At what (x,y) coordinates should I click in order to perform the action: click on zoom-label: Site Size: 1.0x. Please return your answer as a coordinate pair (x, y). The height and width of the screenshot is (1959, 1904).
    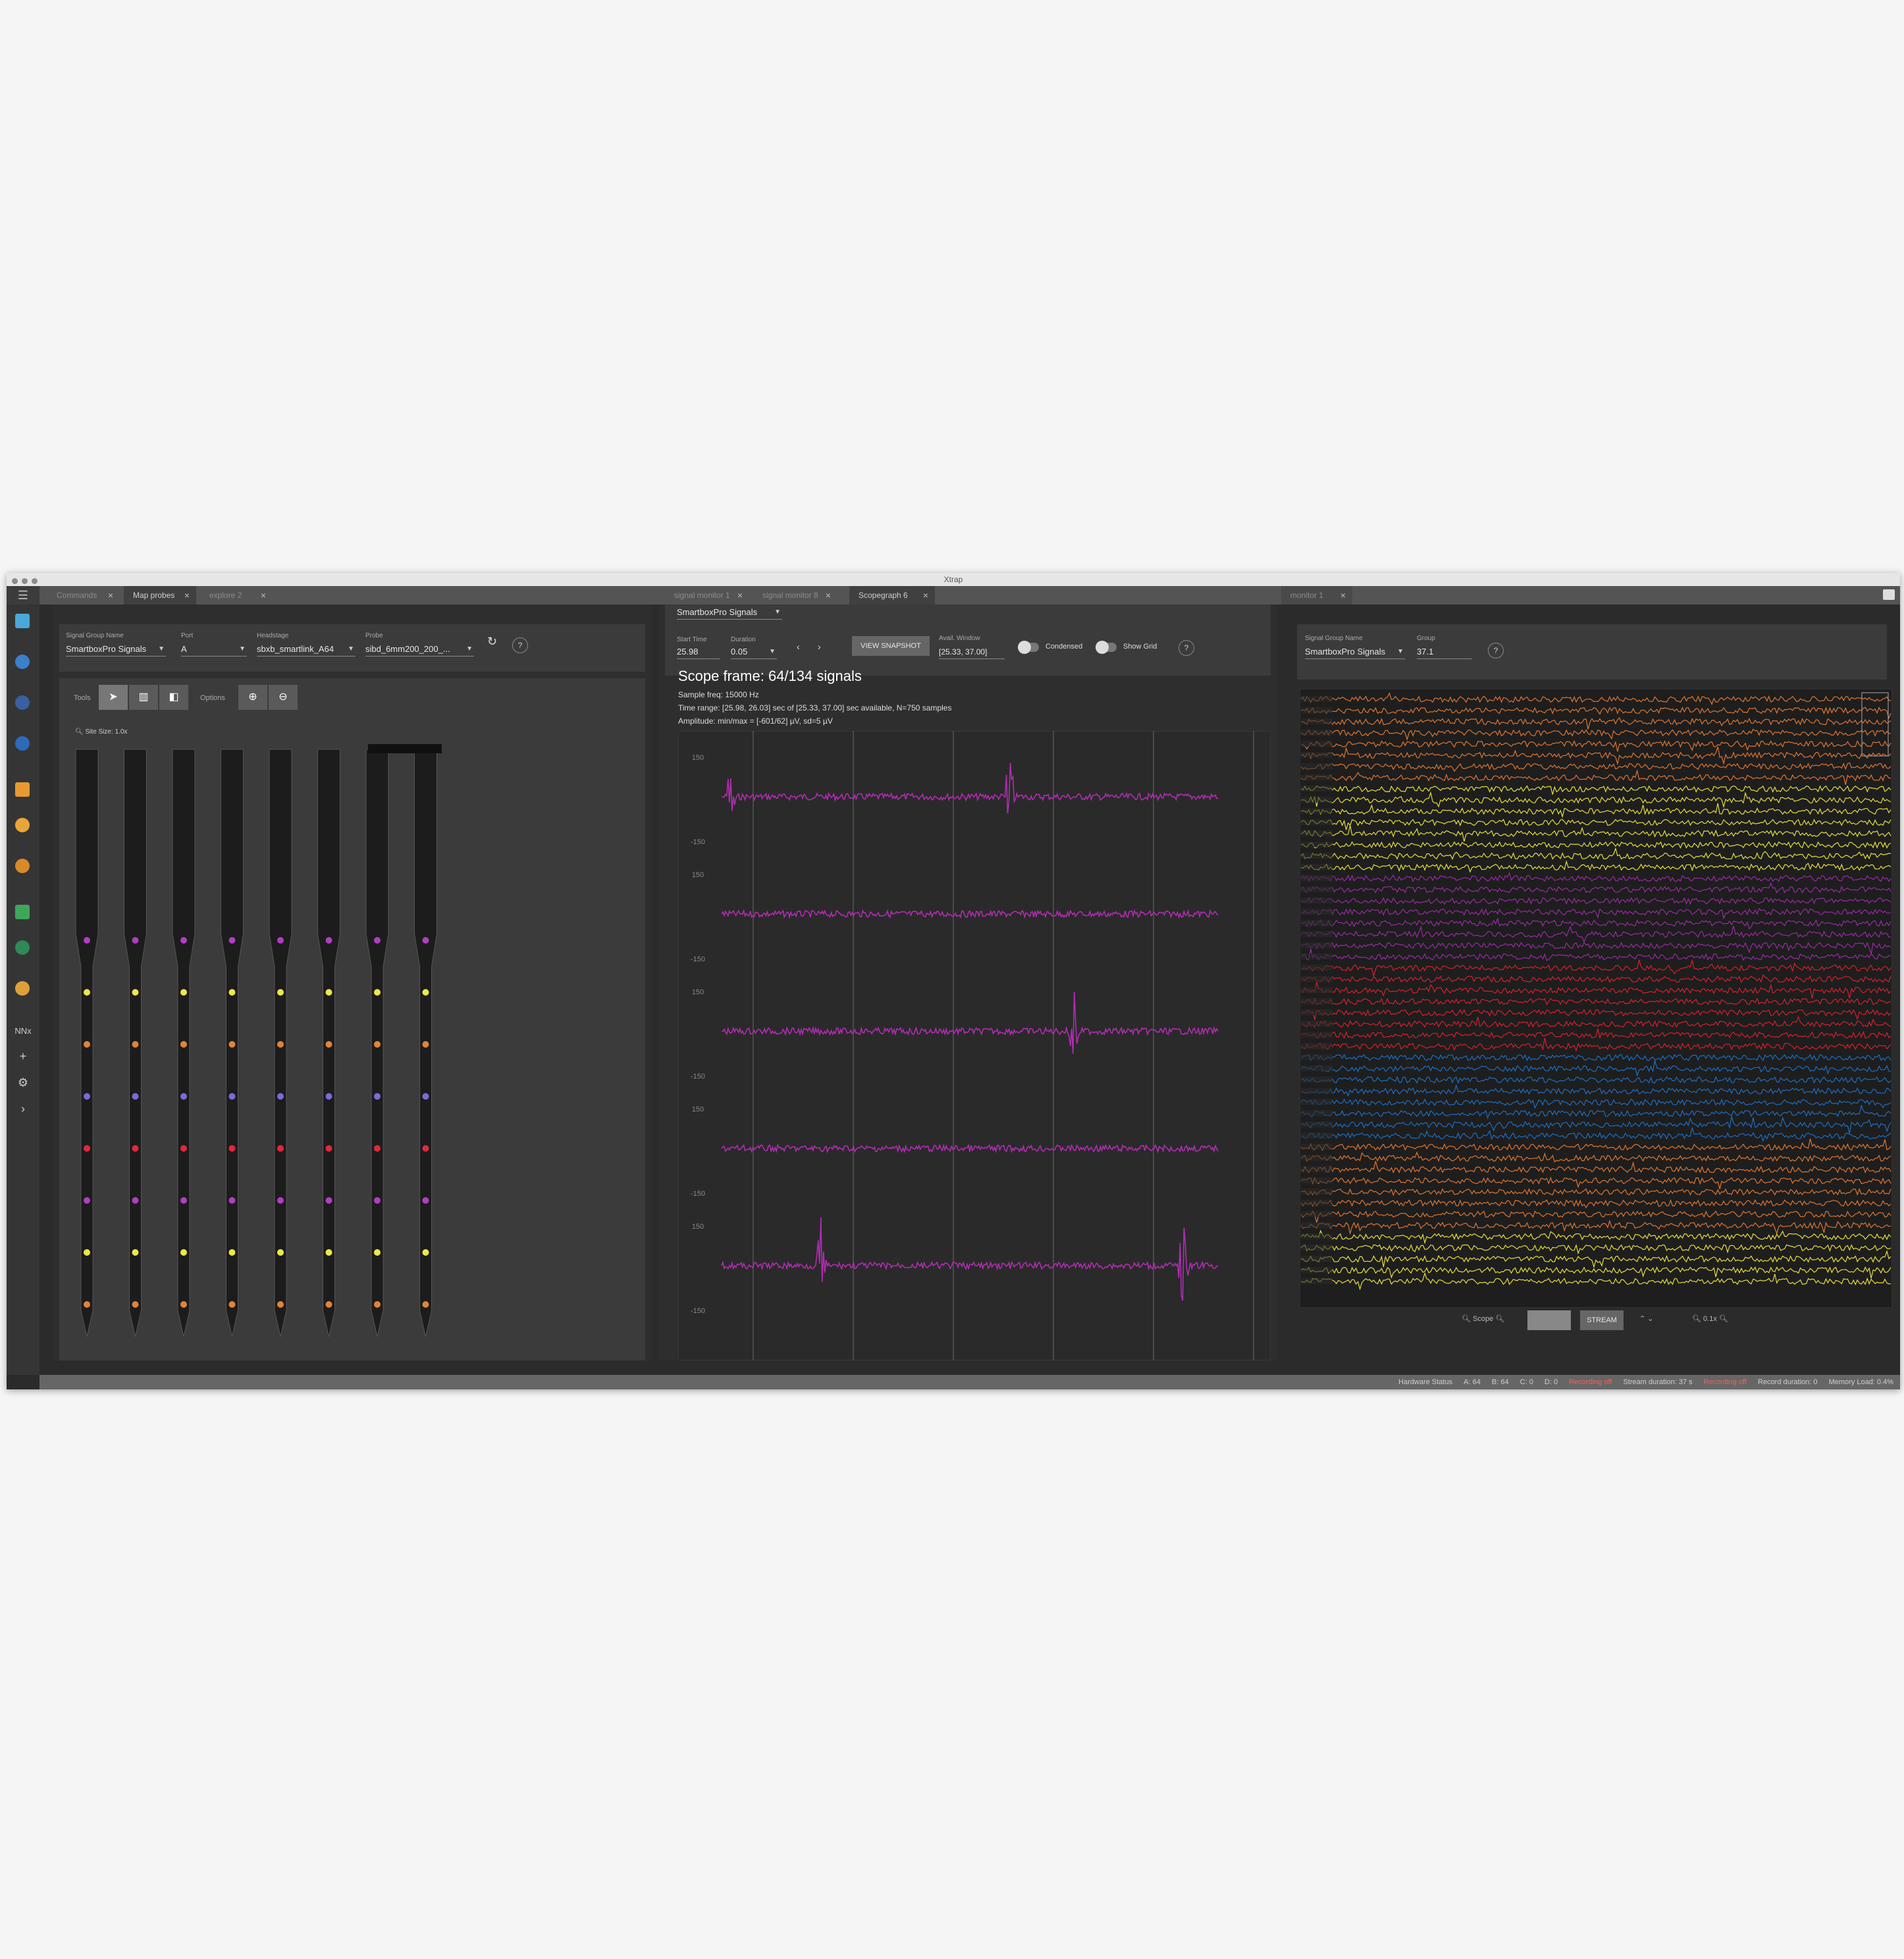
    Looking at the image, I should click on (106, 732).